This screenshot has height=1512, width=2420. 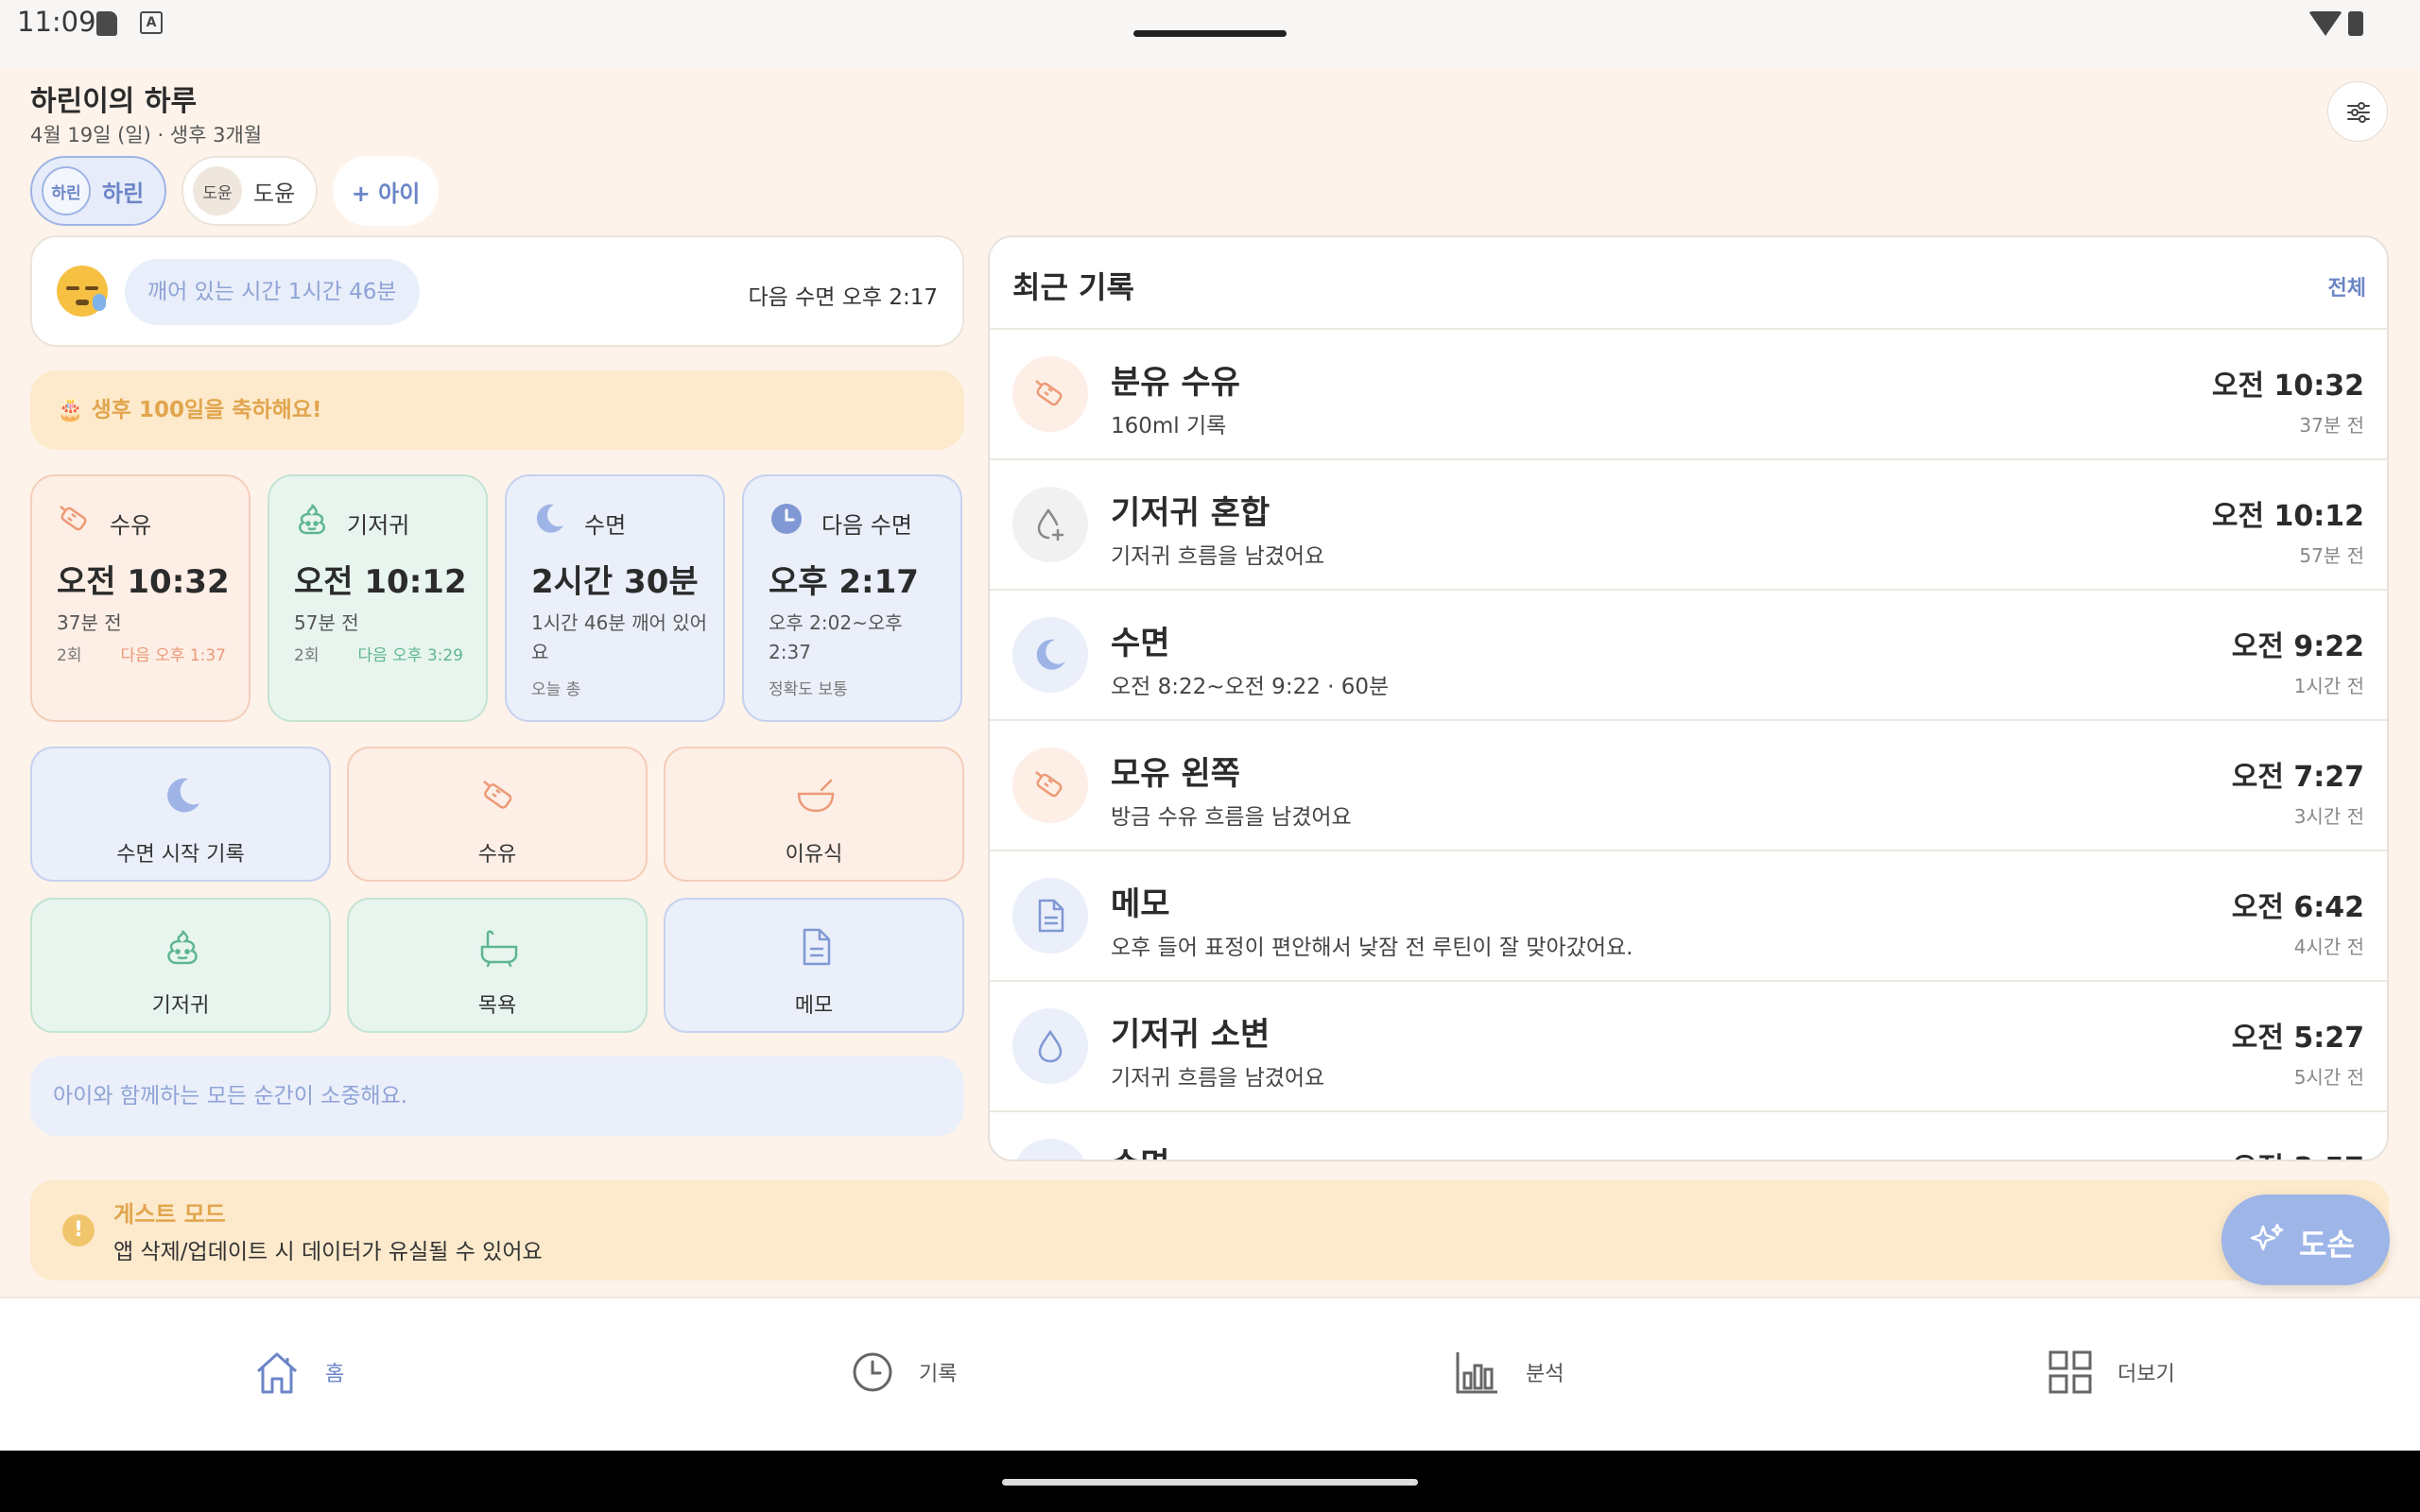 I want to click on warning-icon: !, so click(x=79, y=1230).